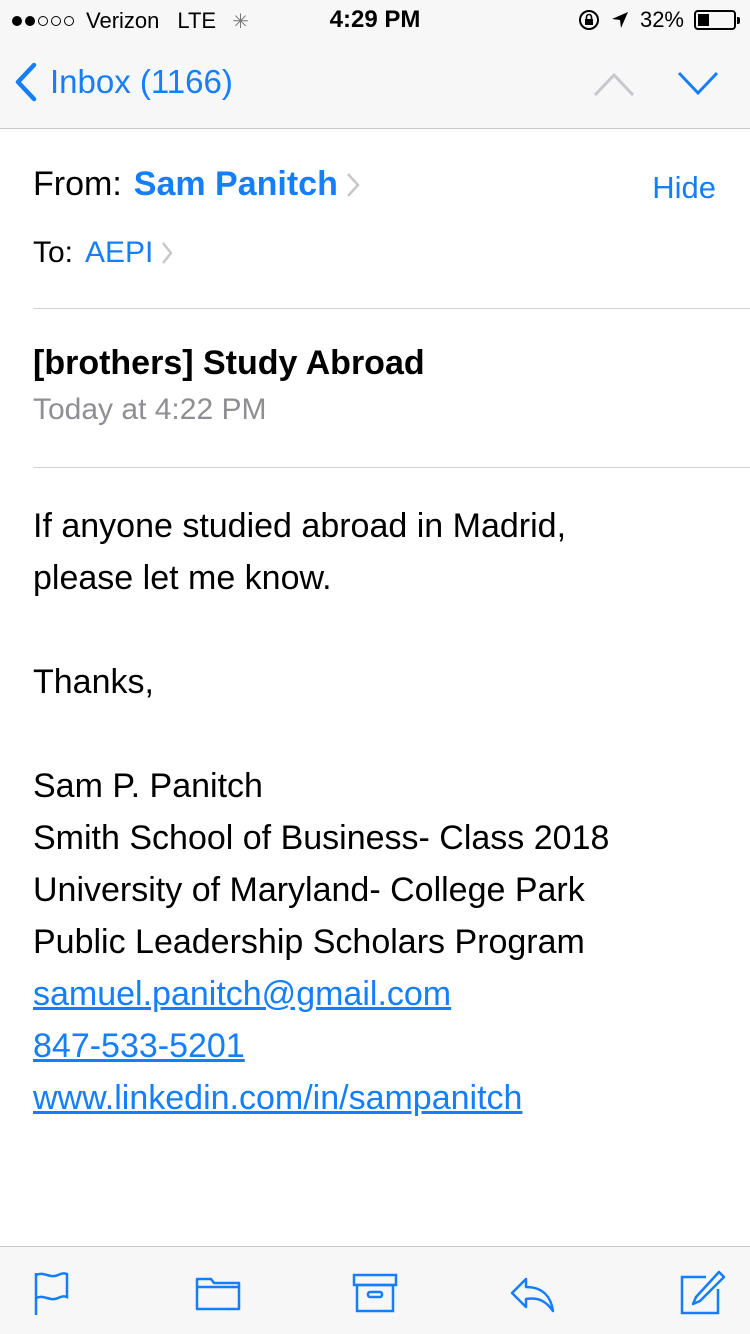 This screenshot has width=750, height=1334. I want to click on email-link: samuel.panitch@gmail.com, so click(378, 994).